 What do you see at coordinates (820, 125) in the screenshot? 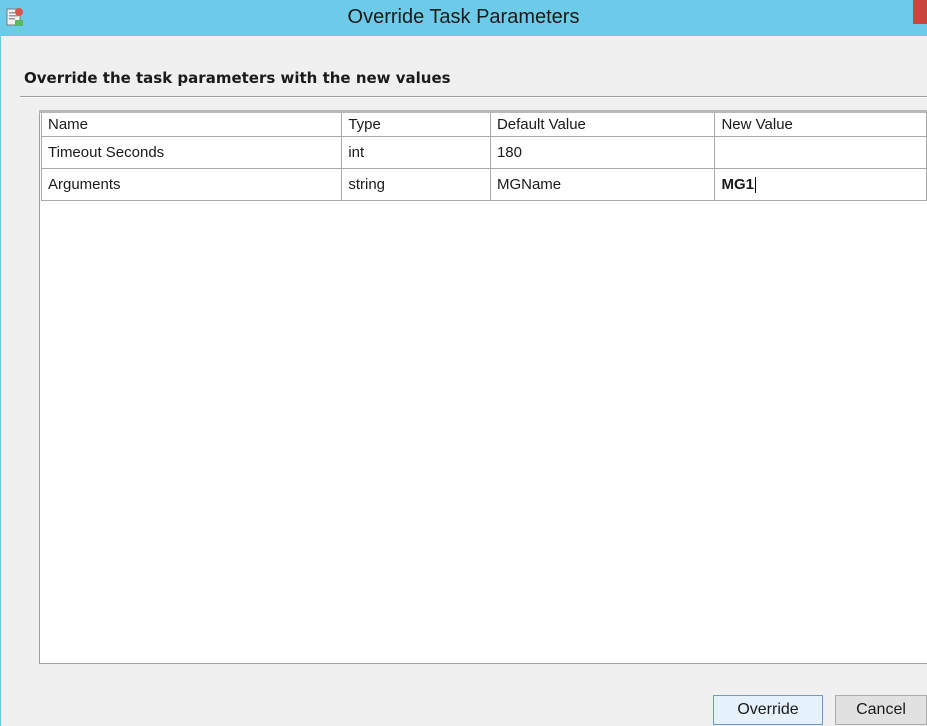
I see `column-header-new-value: New Value` at bounding box center [820, 125].